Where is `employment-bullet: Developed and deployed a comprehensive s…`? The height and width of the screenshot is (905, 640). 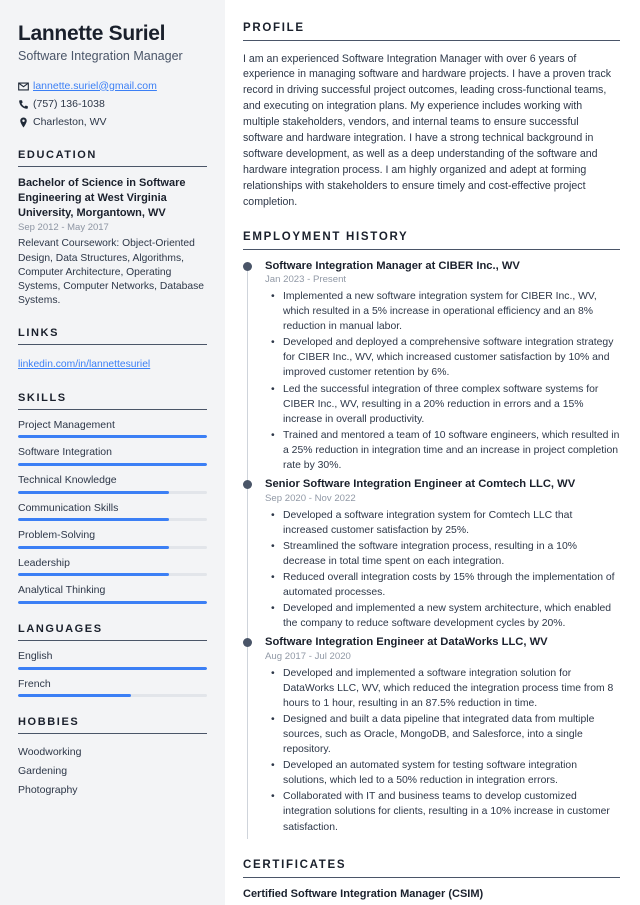 employment-bullet: Developed and deployed a comprehensive s… is located at coordinates (445, 357).